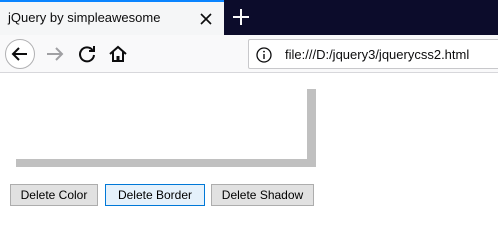 The height and width of the screenshot is (240, 498). I want to click on url-text: file:///D:/jquery3/jquerycss2.html, so click(377, 54).